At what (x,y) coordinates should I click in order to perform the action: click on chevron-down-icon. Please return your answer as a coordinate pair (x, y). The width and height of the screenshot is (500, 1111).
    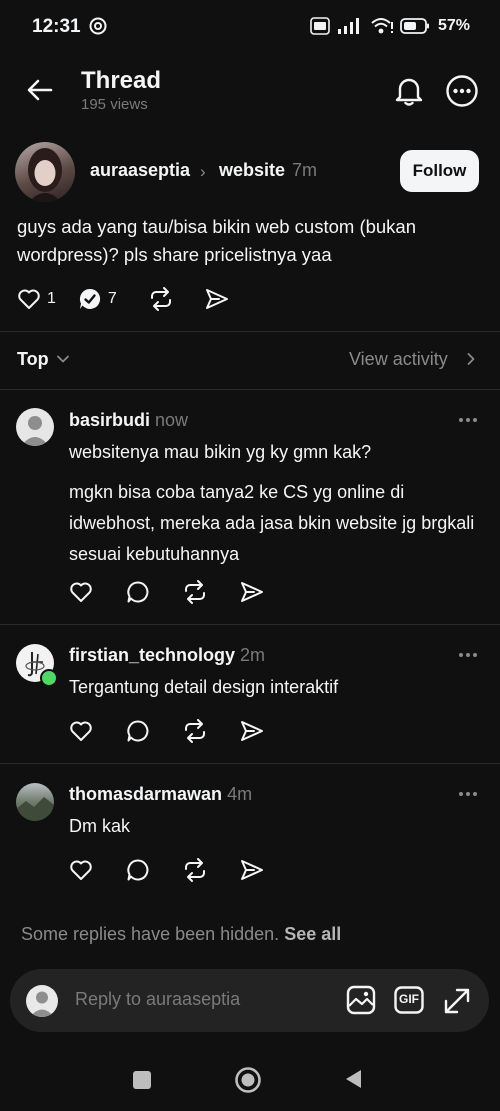
    Looking at the image, I should click on (63, 359).